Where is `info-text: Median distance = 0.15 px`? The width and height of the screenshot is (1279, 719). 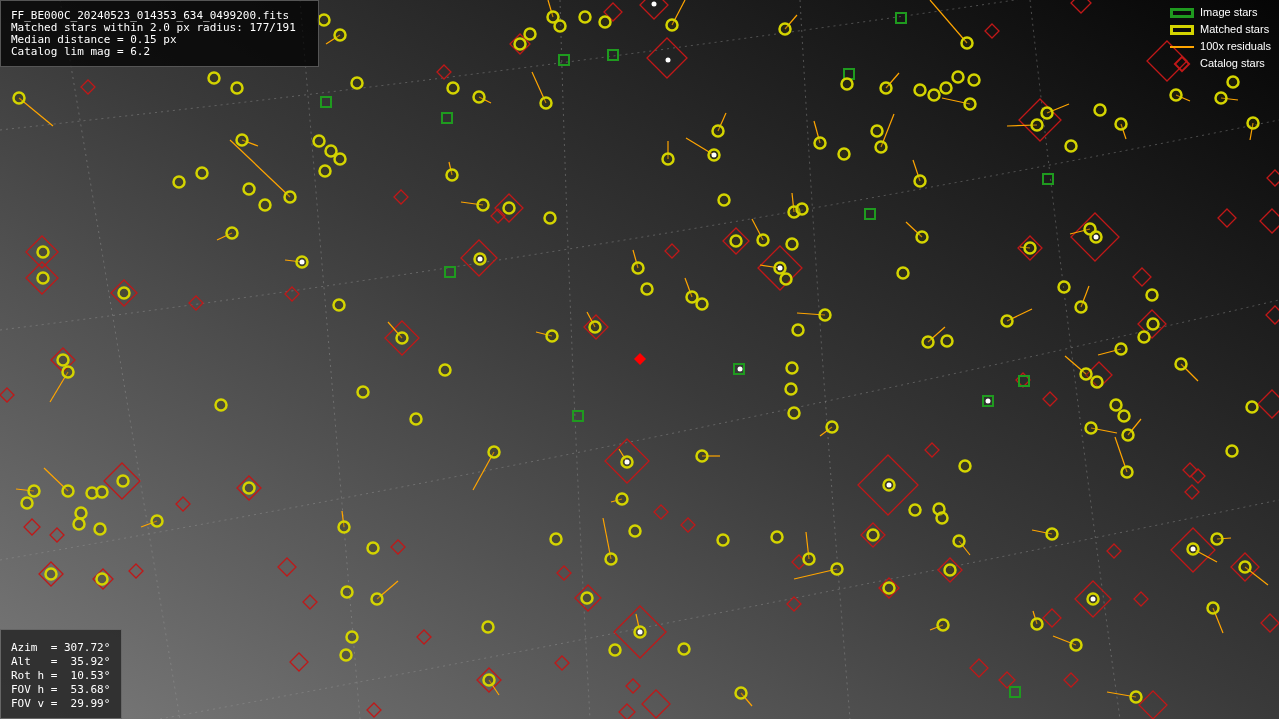
info-text: Median distance = 0.15 px is located at coordinates (94, 40).